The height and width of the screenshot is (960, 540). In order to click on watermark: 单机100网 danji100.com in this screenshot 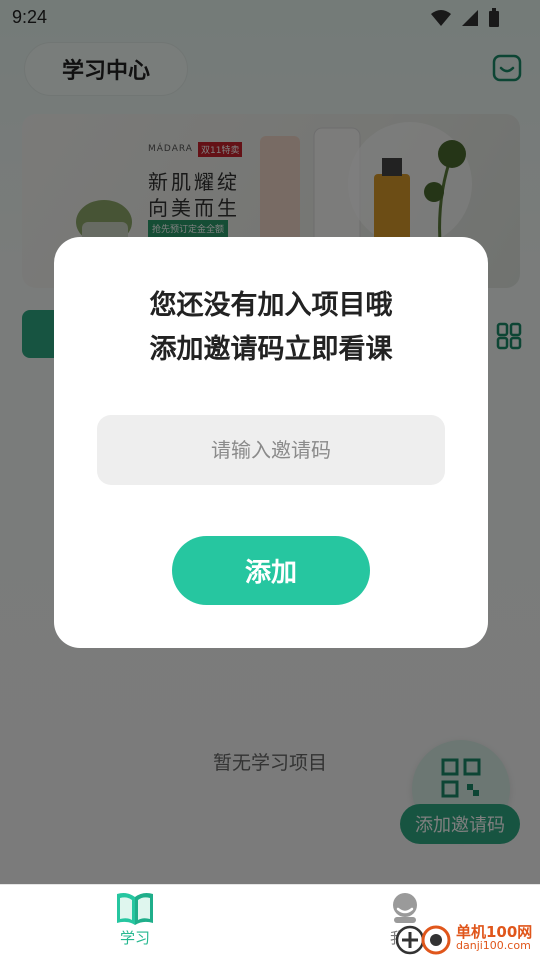, I will do `click(464, 938)`.